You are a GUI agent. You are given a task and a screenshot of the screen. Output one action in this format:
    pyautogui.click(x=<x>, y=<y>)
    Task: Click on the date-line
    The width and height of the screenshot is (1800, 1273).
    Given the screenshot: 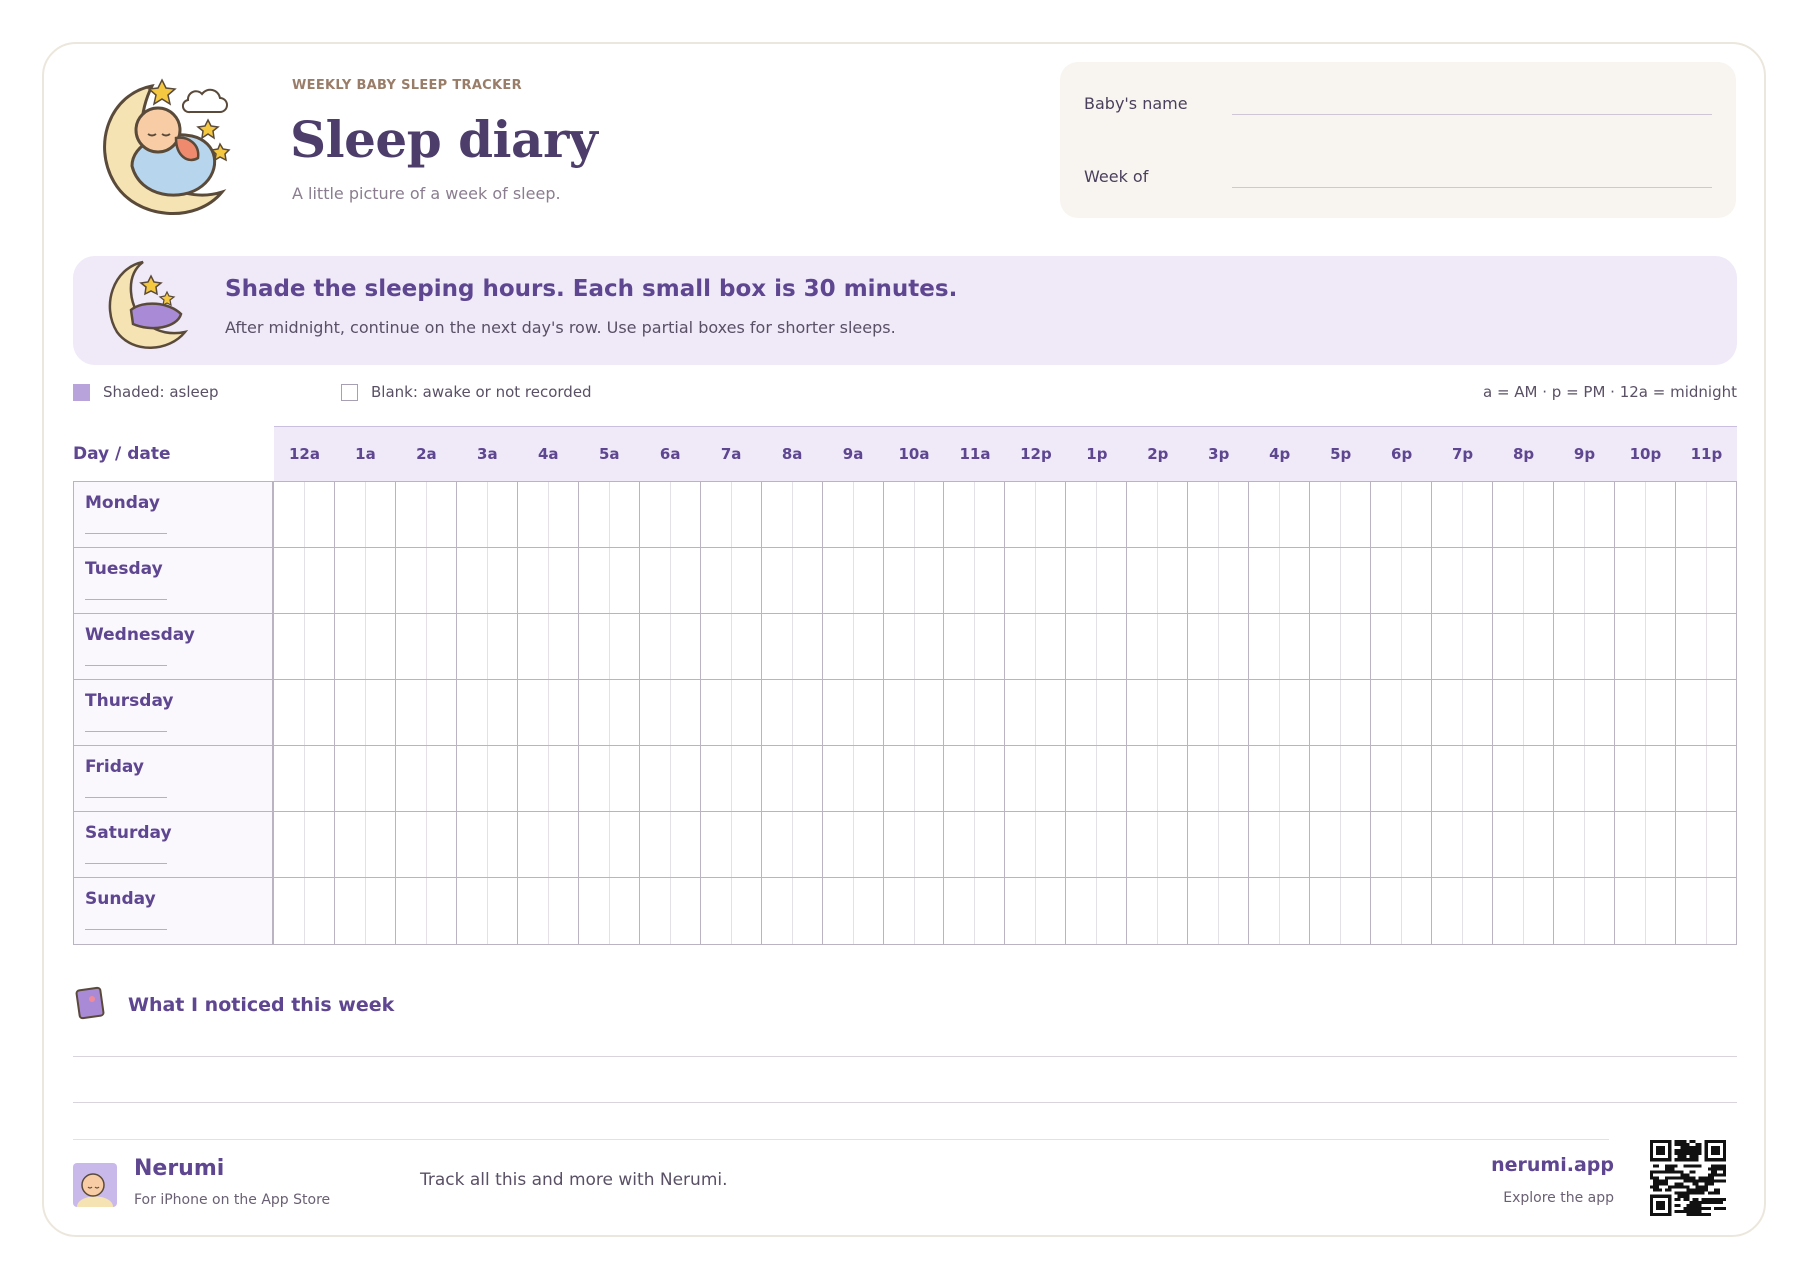 What is the action you would take?
    pyautogui.click(x=126, y=533)
    